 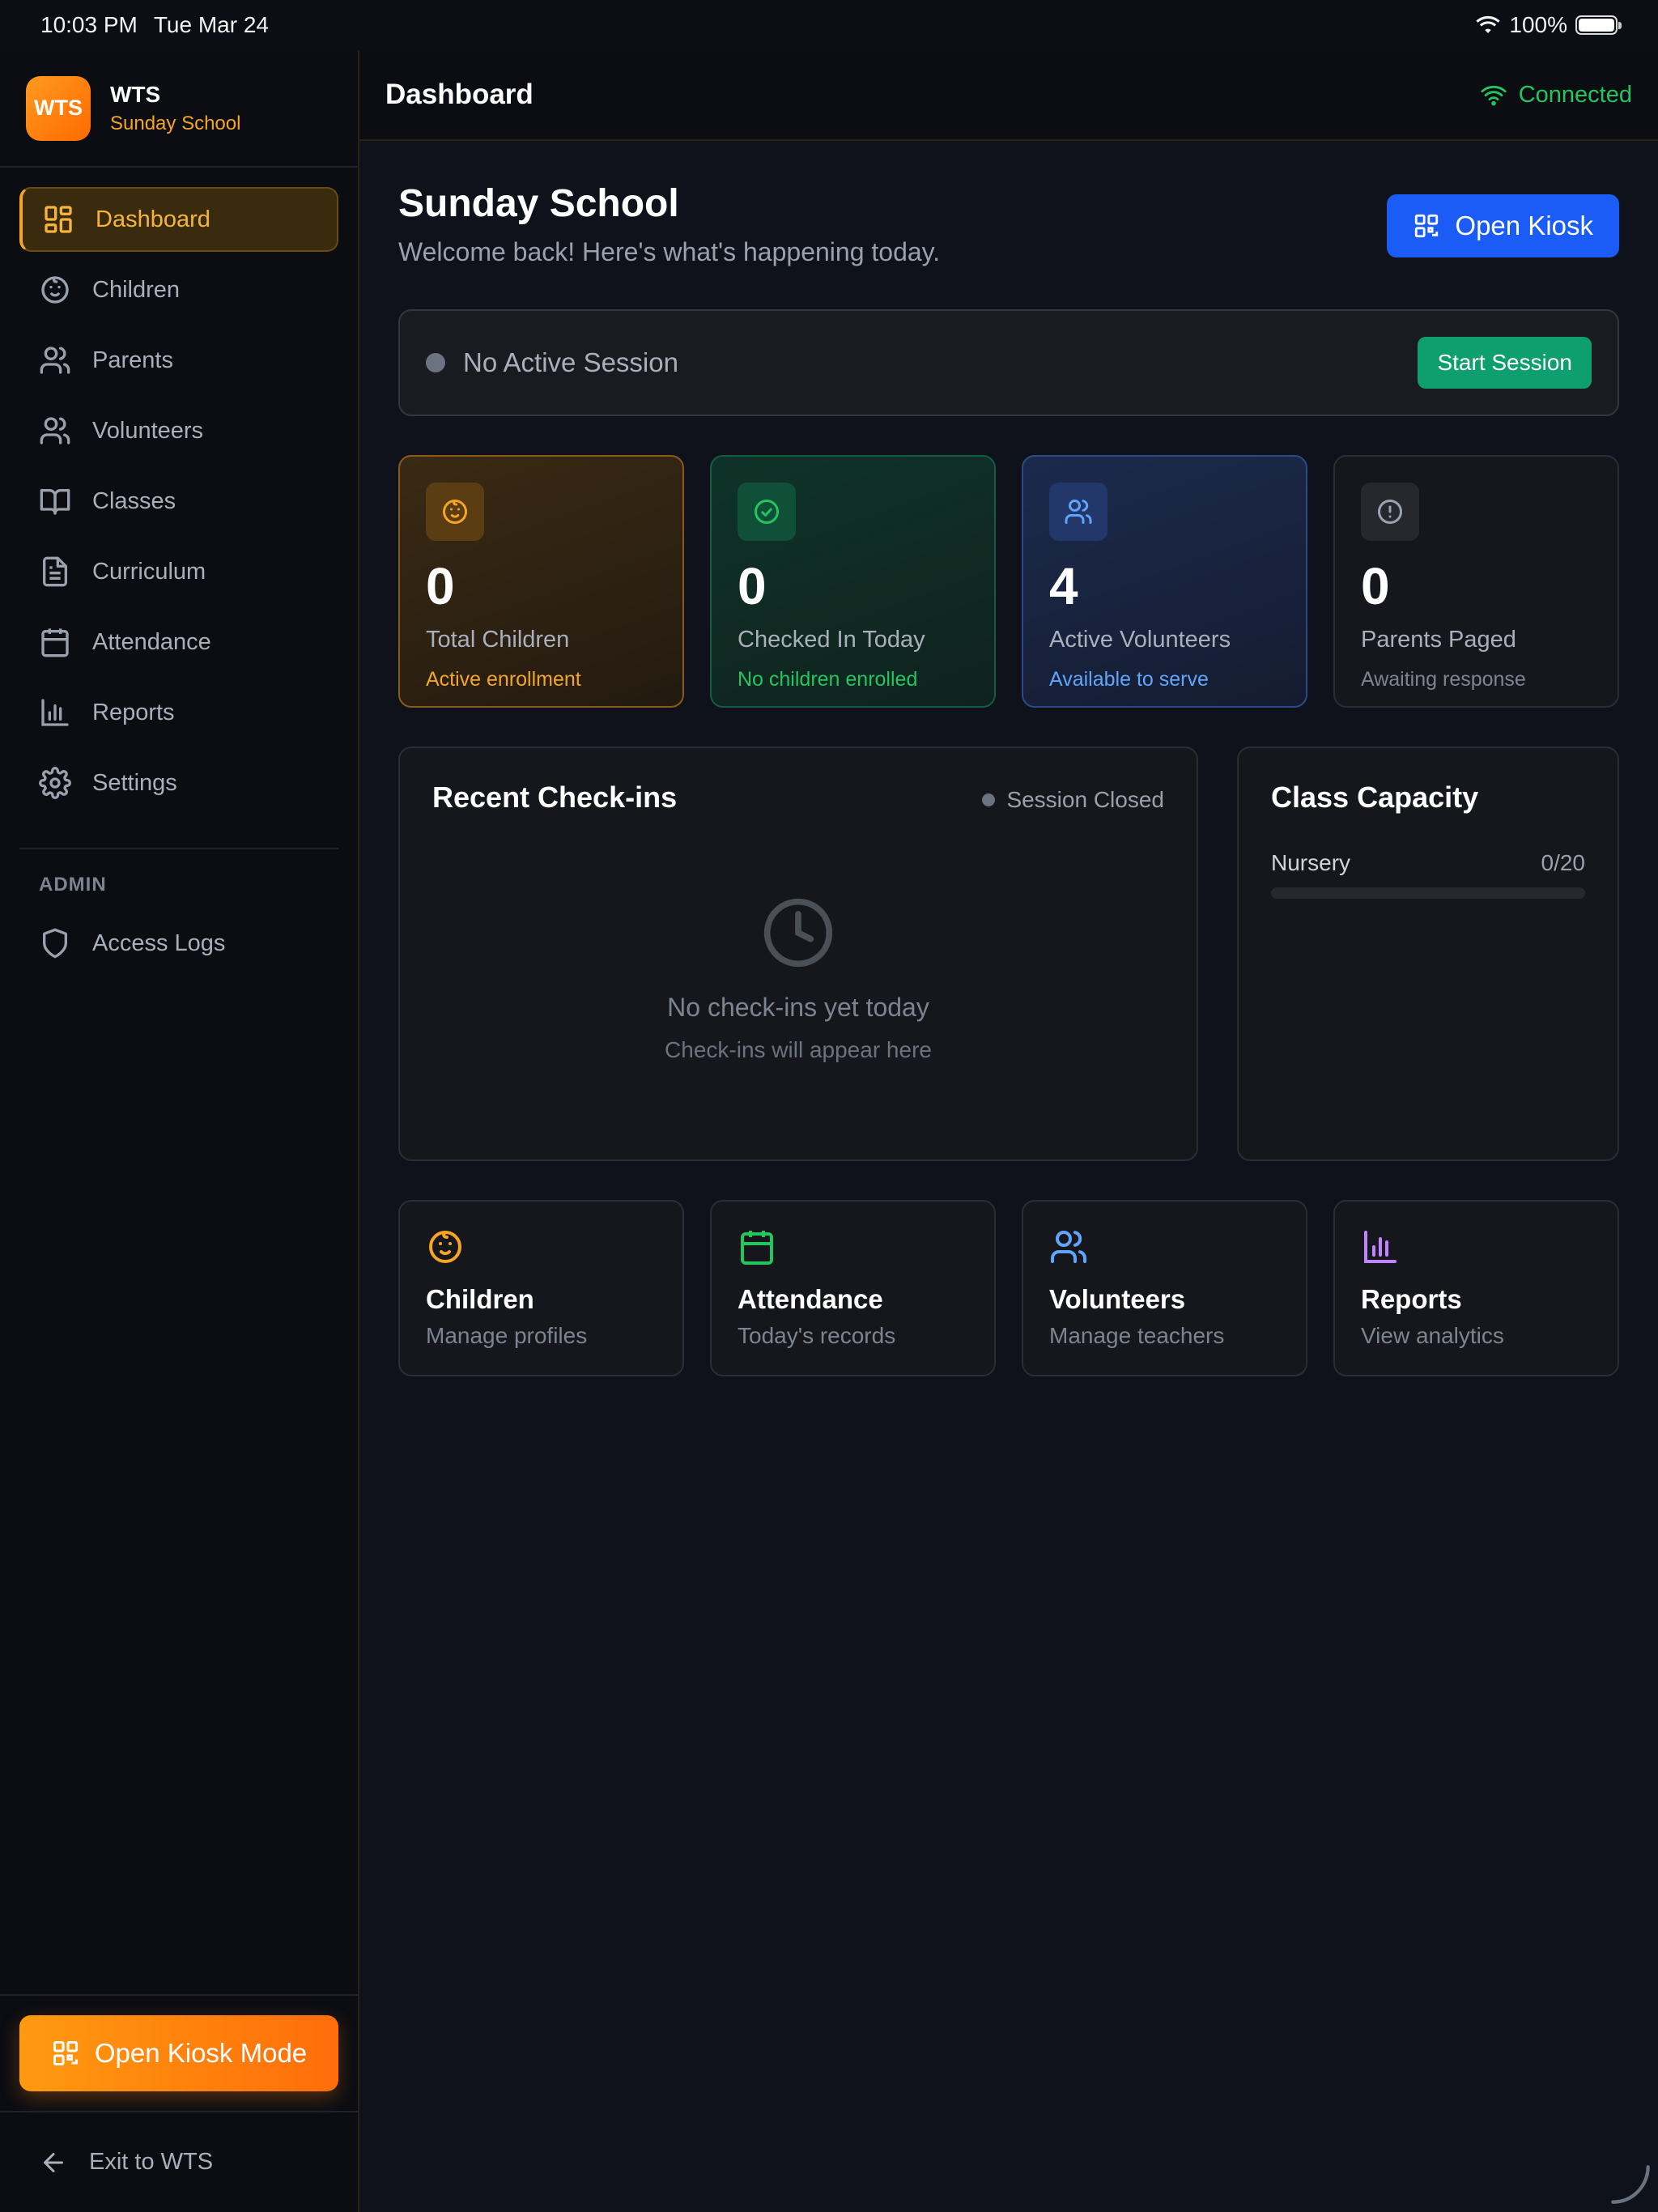 I want to click on admin-nav: Access Logs, so click(x=179, y=944).